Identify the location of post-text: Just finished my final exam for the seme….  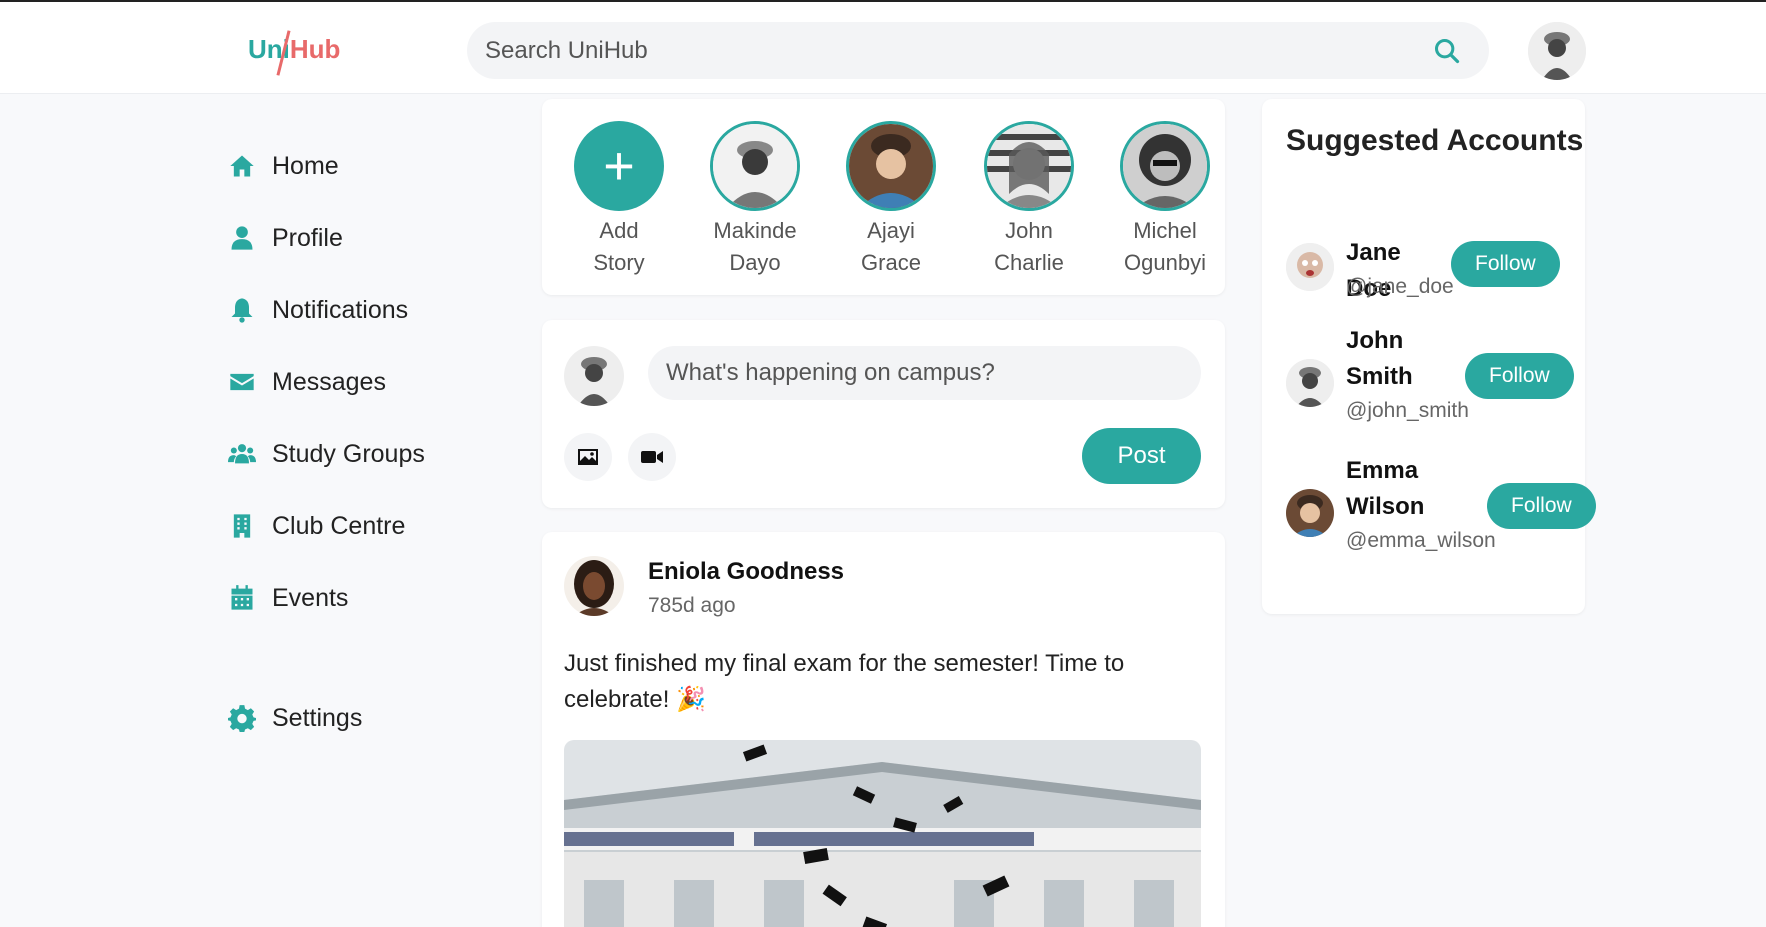
(844, 681).